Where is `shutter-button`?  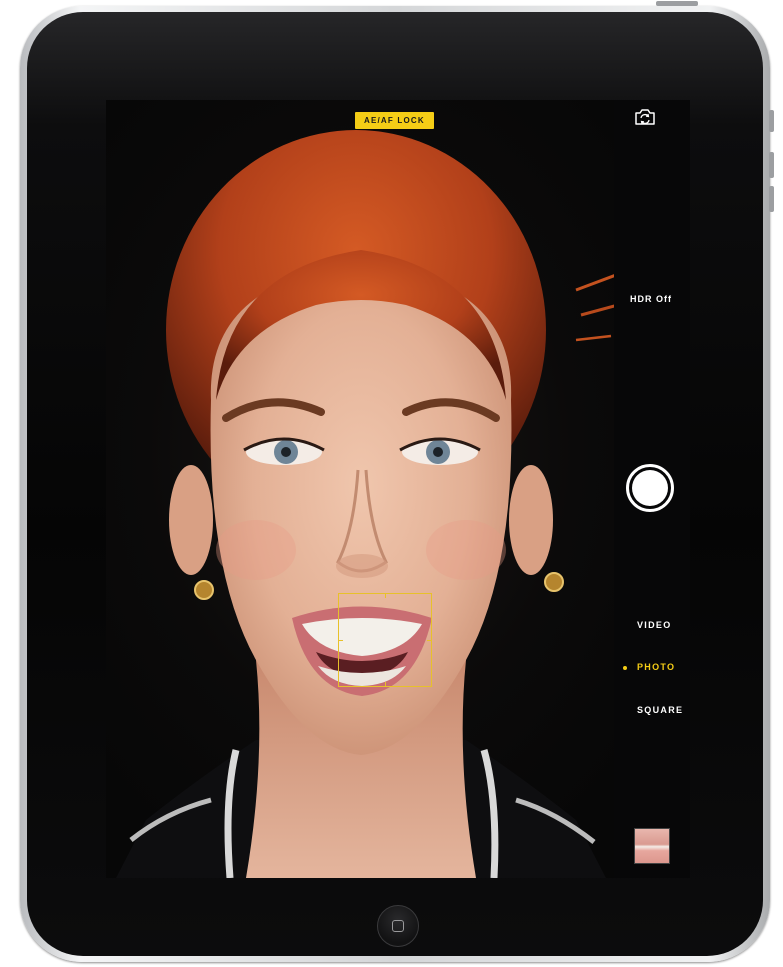 shutter-button is located at coordinates (650, 488).